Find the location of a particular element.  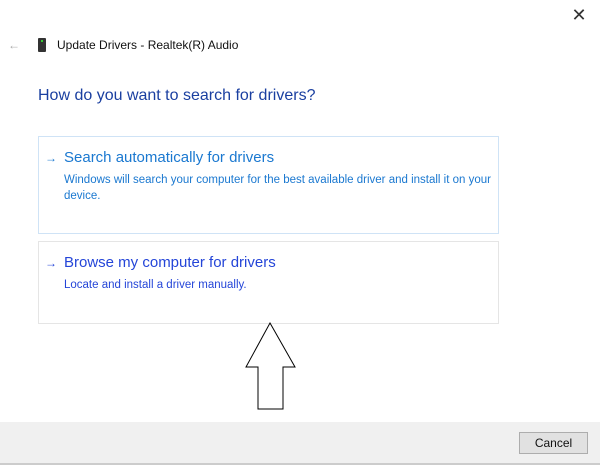

annotation-up-arrow-icon is located at coordinates (270, 365).